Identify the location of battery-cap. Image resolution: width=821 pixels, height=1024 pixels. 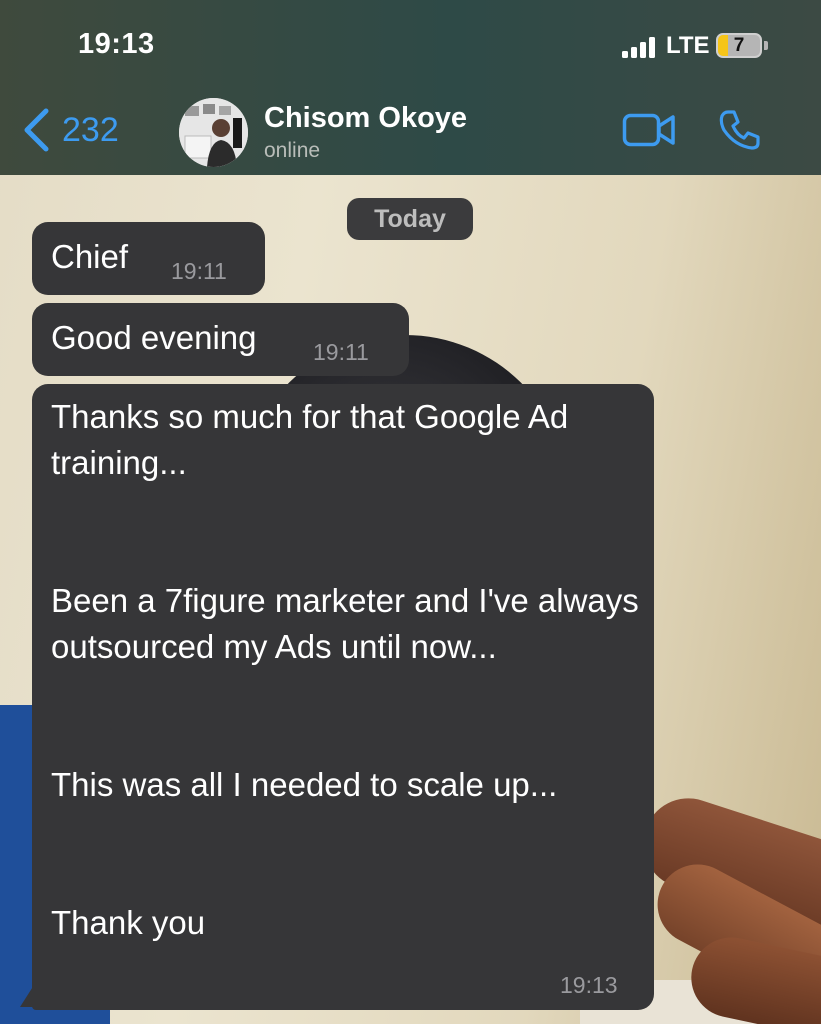
(766, 45).